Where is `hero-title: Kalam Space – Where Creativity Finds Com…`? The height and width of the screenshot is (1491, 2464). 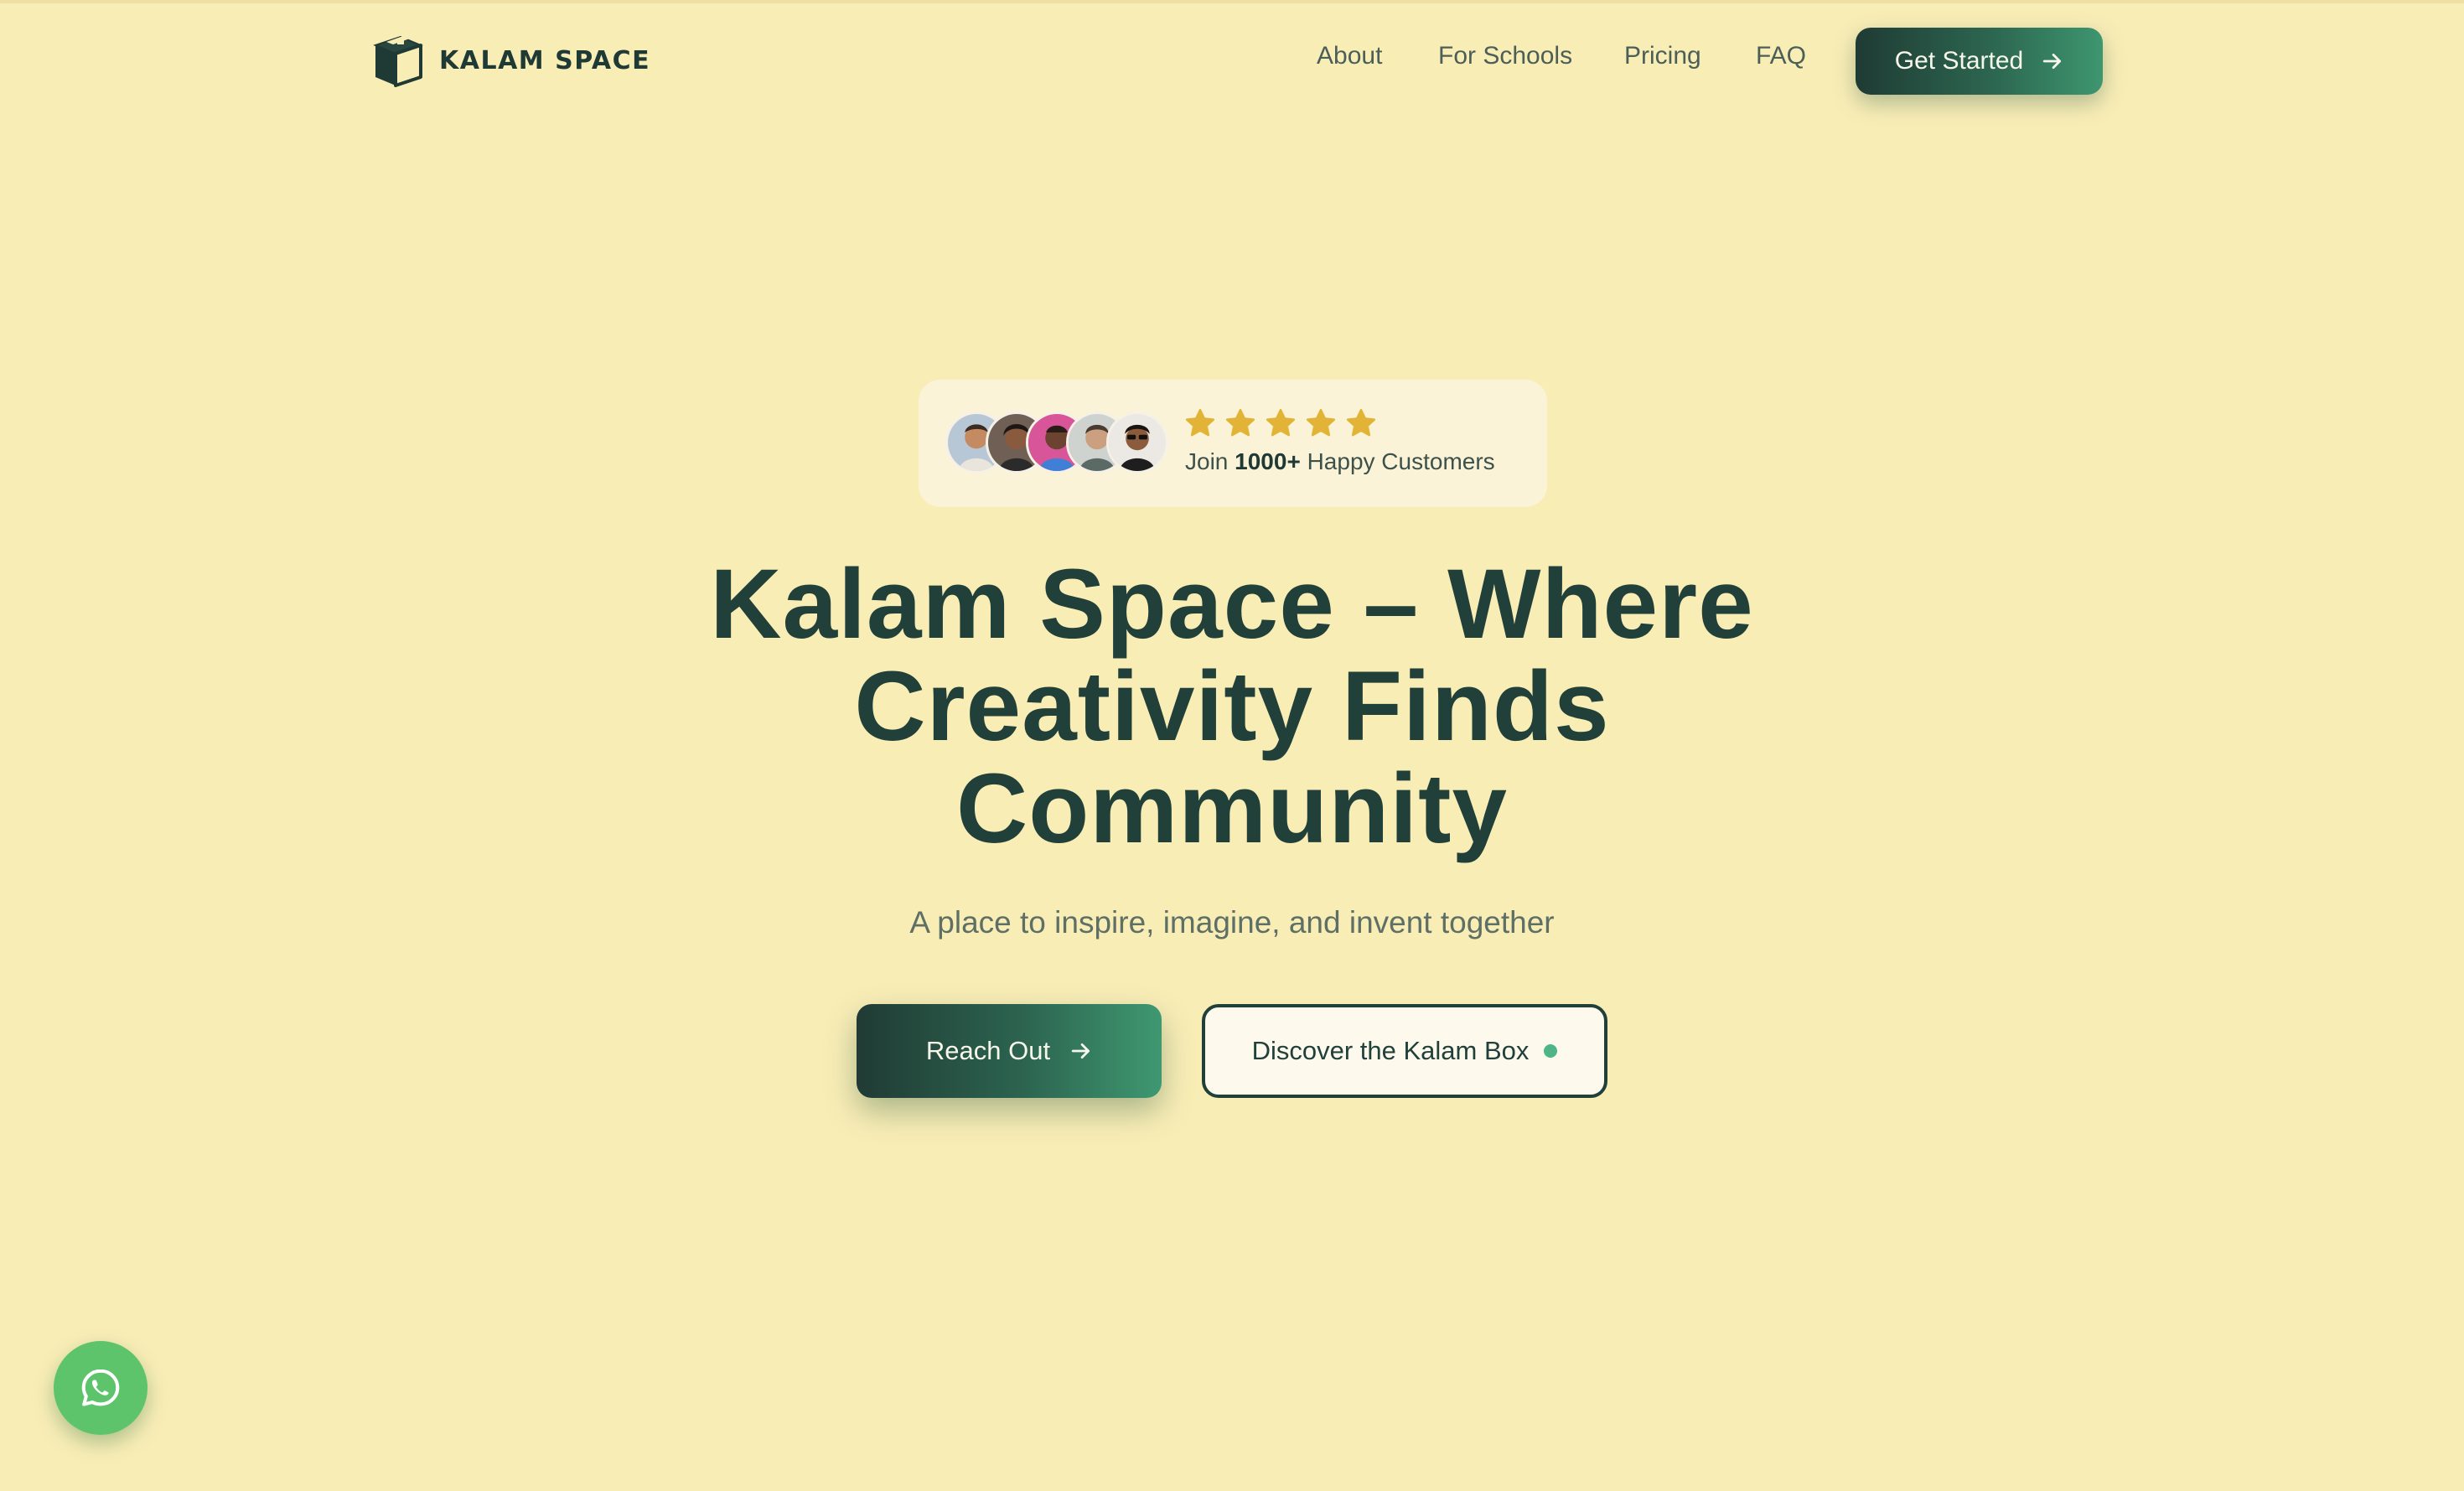 hero-title: Kalam Space – Where Creativity Finds Com… is located at coordinates (1232, 706).